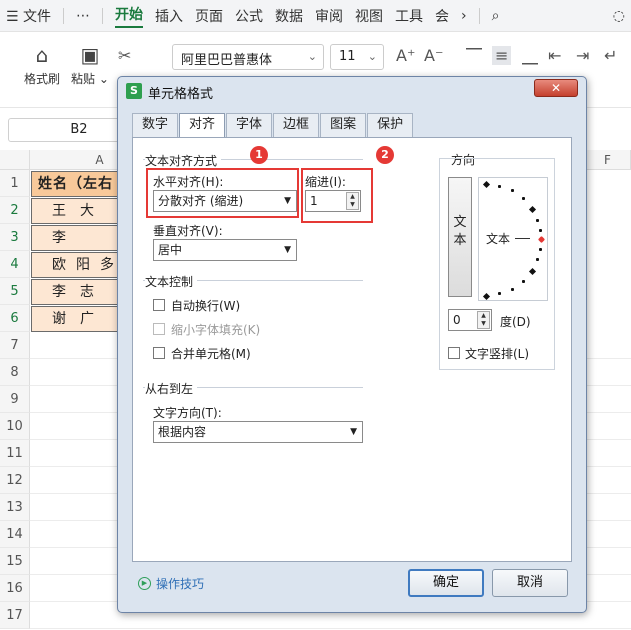 This screenshot has width=631, height=630. What do you see at coordinates (608, 160) in the screenshot?
I see `column-header-f: F` at bounding box center [608, 160].